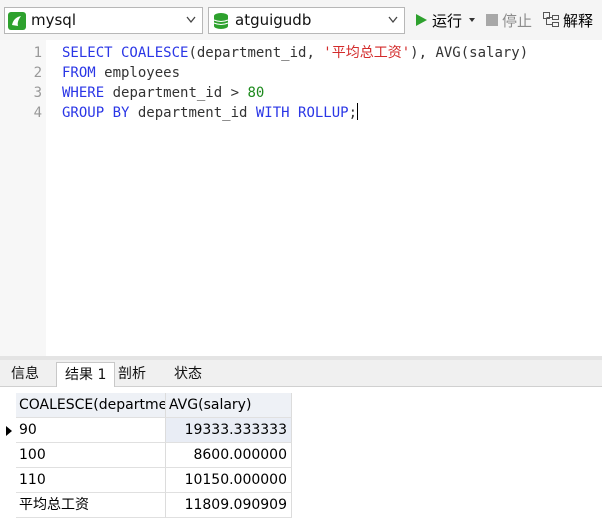  What do you see at coordinates (273, 20) in the screenshot?
I see `database-name: atguigudb` at bounding box center [273, 20].